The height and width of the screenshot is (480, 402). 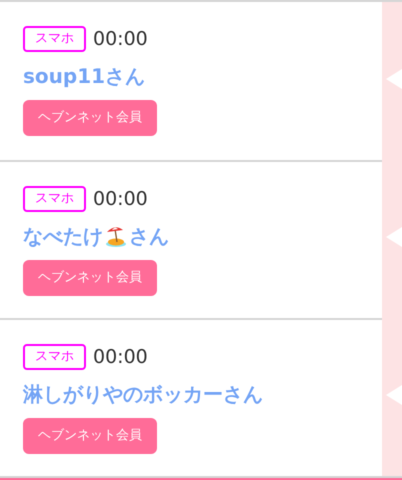 What do you see at coordinates (63, 236) in the screenshot?
I see `user-name: なべたけ` at bounding box center [63, 236].